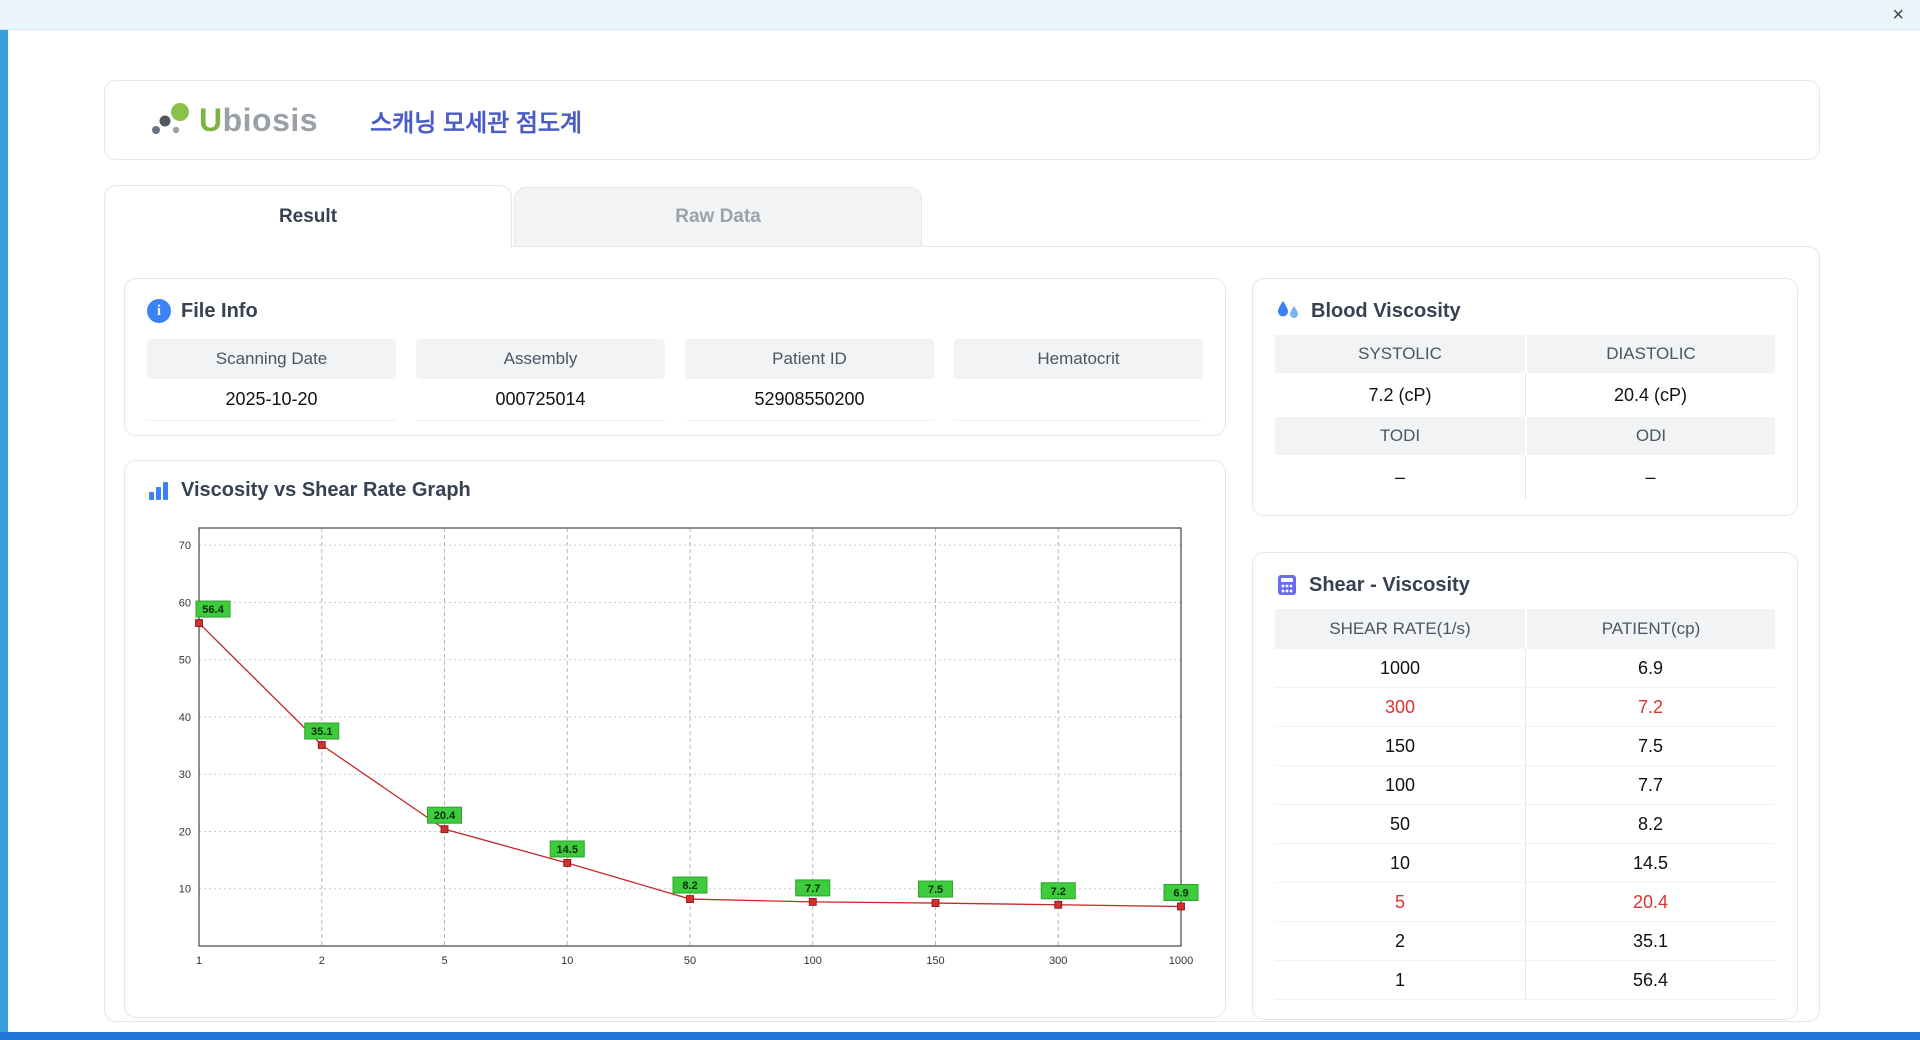 The height and width of the screenshot is (1040, 1920). I want to click on blood-viscosity-title: Blood Viscosity, so click(1386, 310).